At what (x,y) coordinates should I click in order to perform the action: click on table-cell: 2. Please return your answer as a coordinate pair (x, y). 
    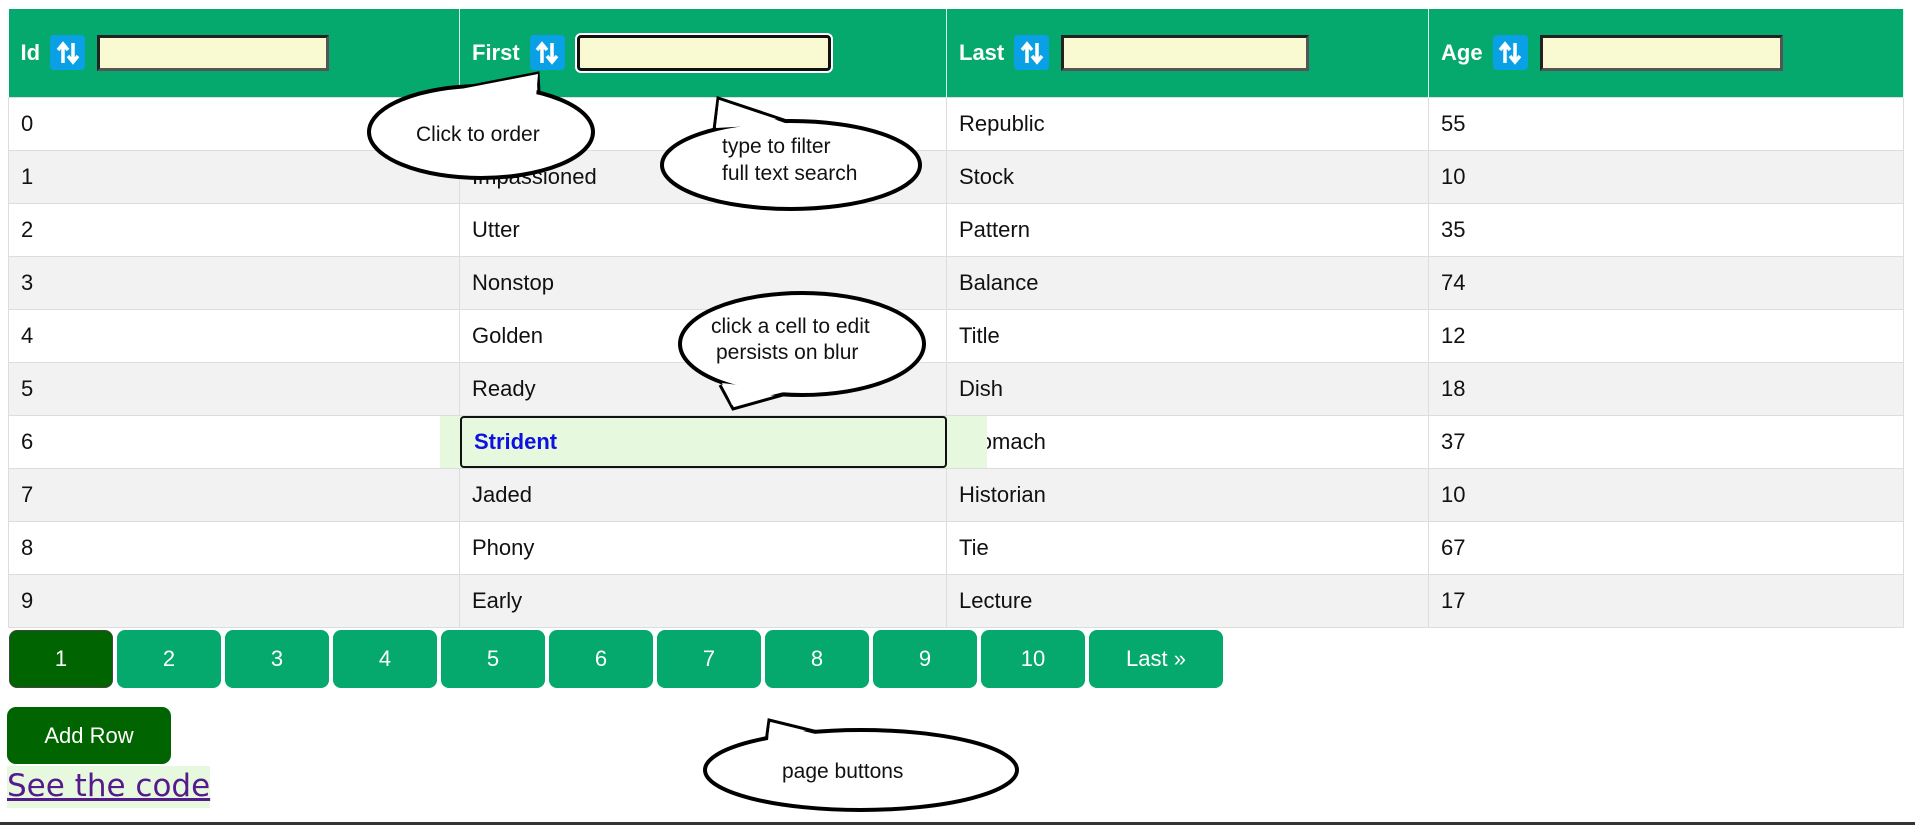
    Looking at the image, I should click on (234, 229).